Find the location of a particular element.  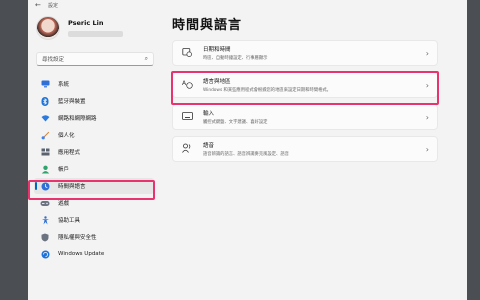

profile-name: Pseric Lin is located at coordinates (86, 23).